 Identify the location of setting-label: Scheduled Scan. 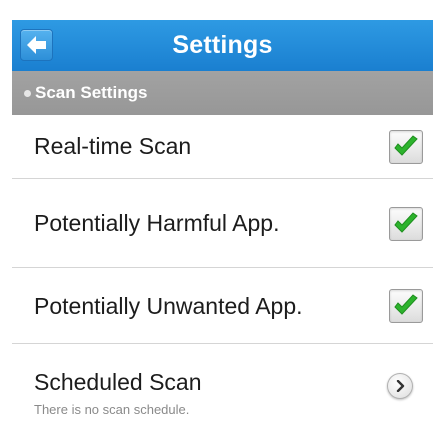
(118, 382).